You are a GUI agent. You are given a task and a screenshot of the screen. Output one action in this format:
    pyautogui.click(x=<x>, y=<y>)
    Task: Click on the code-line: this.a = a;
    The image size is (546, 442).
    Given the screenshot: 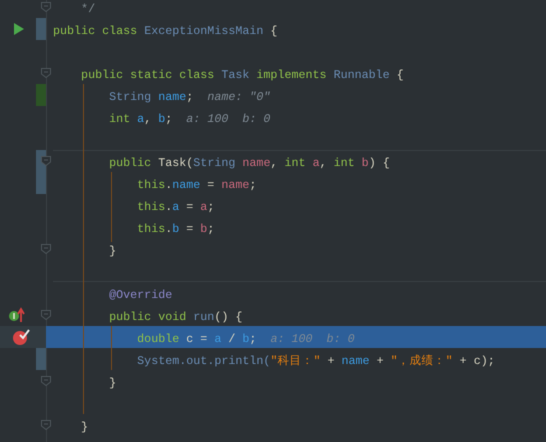 What is the action you would take?
    pyautogui.click(x=175, y=207)
    